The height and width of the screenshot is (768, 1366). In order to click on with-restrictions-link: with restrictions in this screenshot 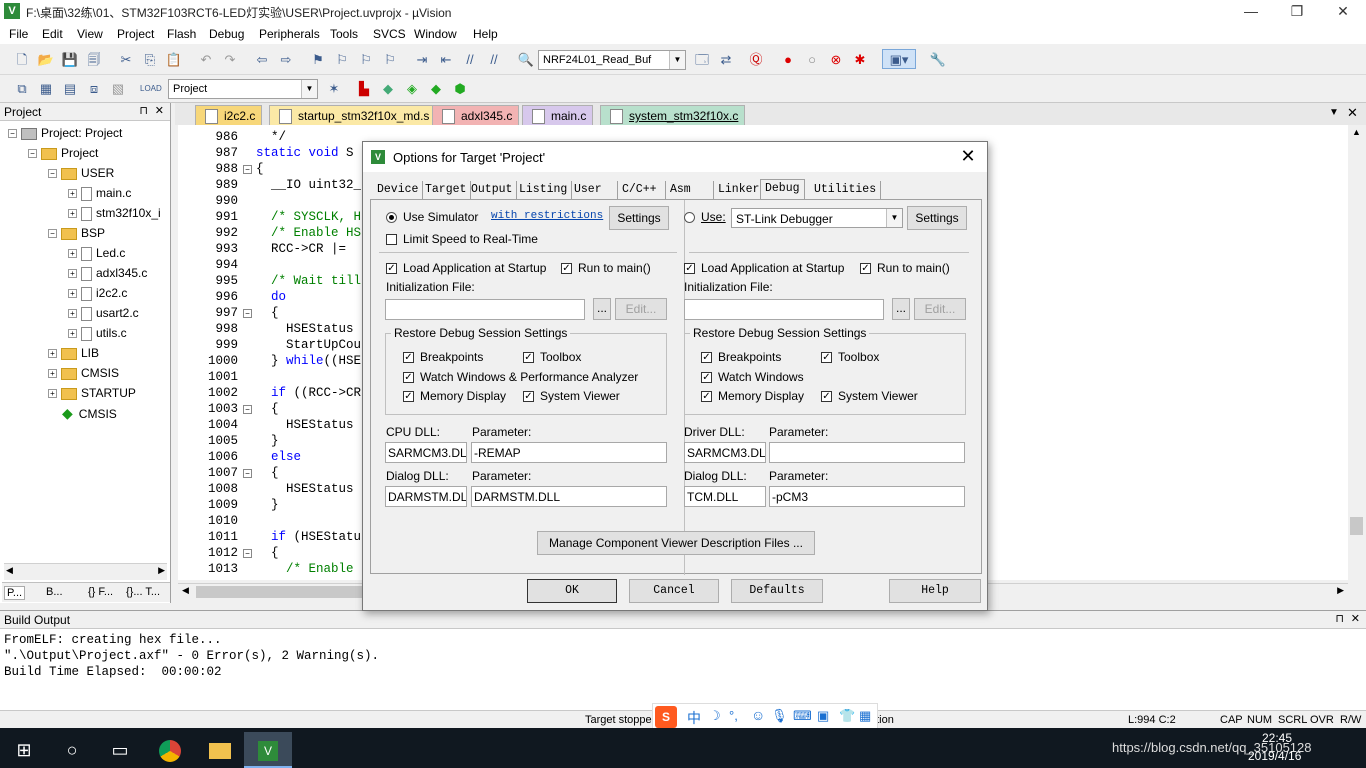, I will do `click(547, 216)`.